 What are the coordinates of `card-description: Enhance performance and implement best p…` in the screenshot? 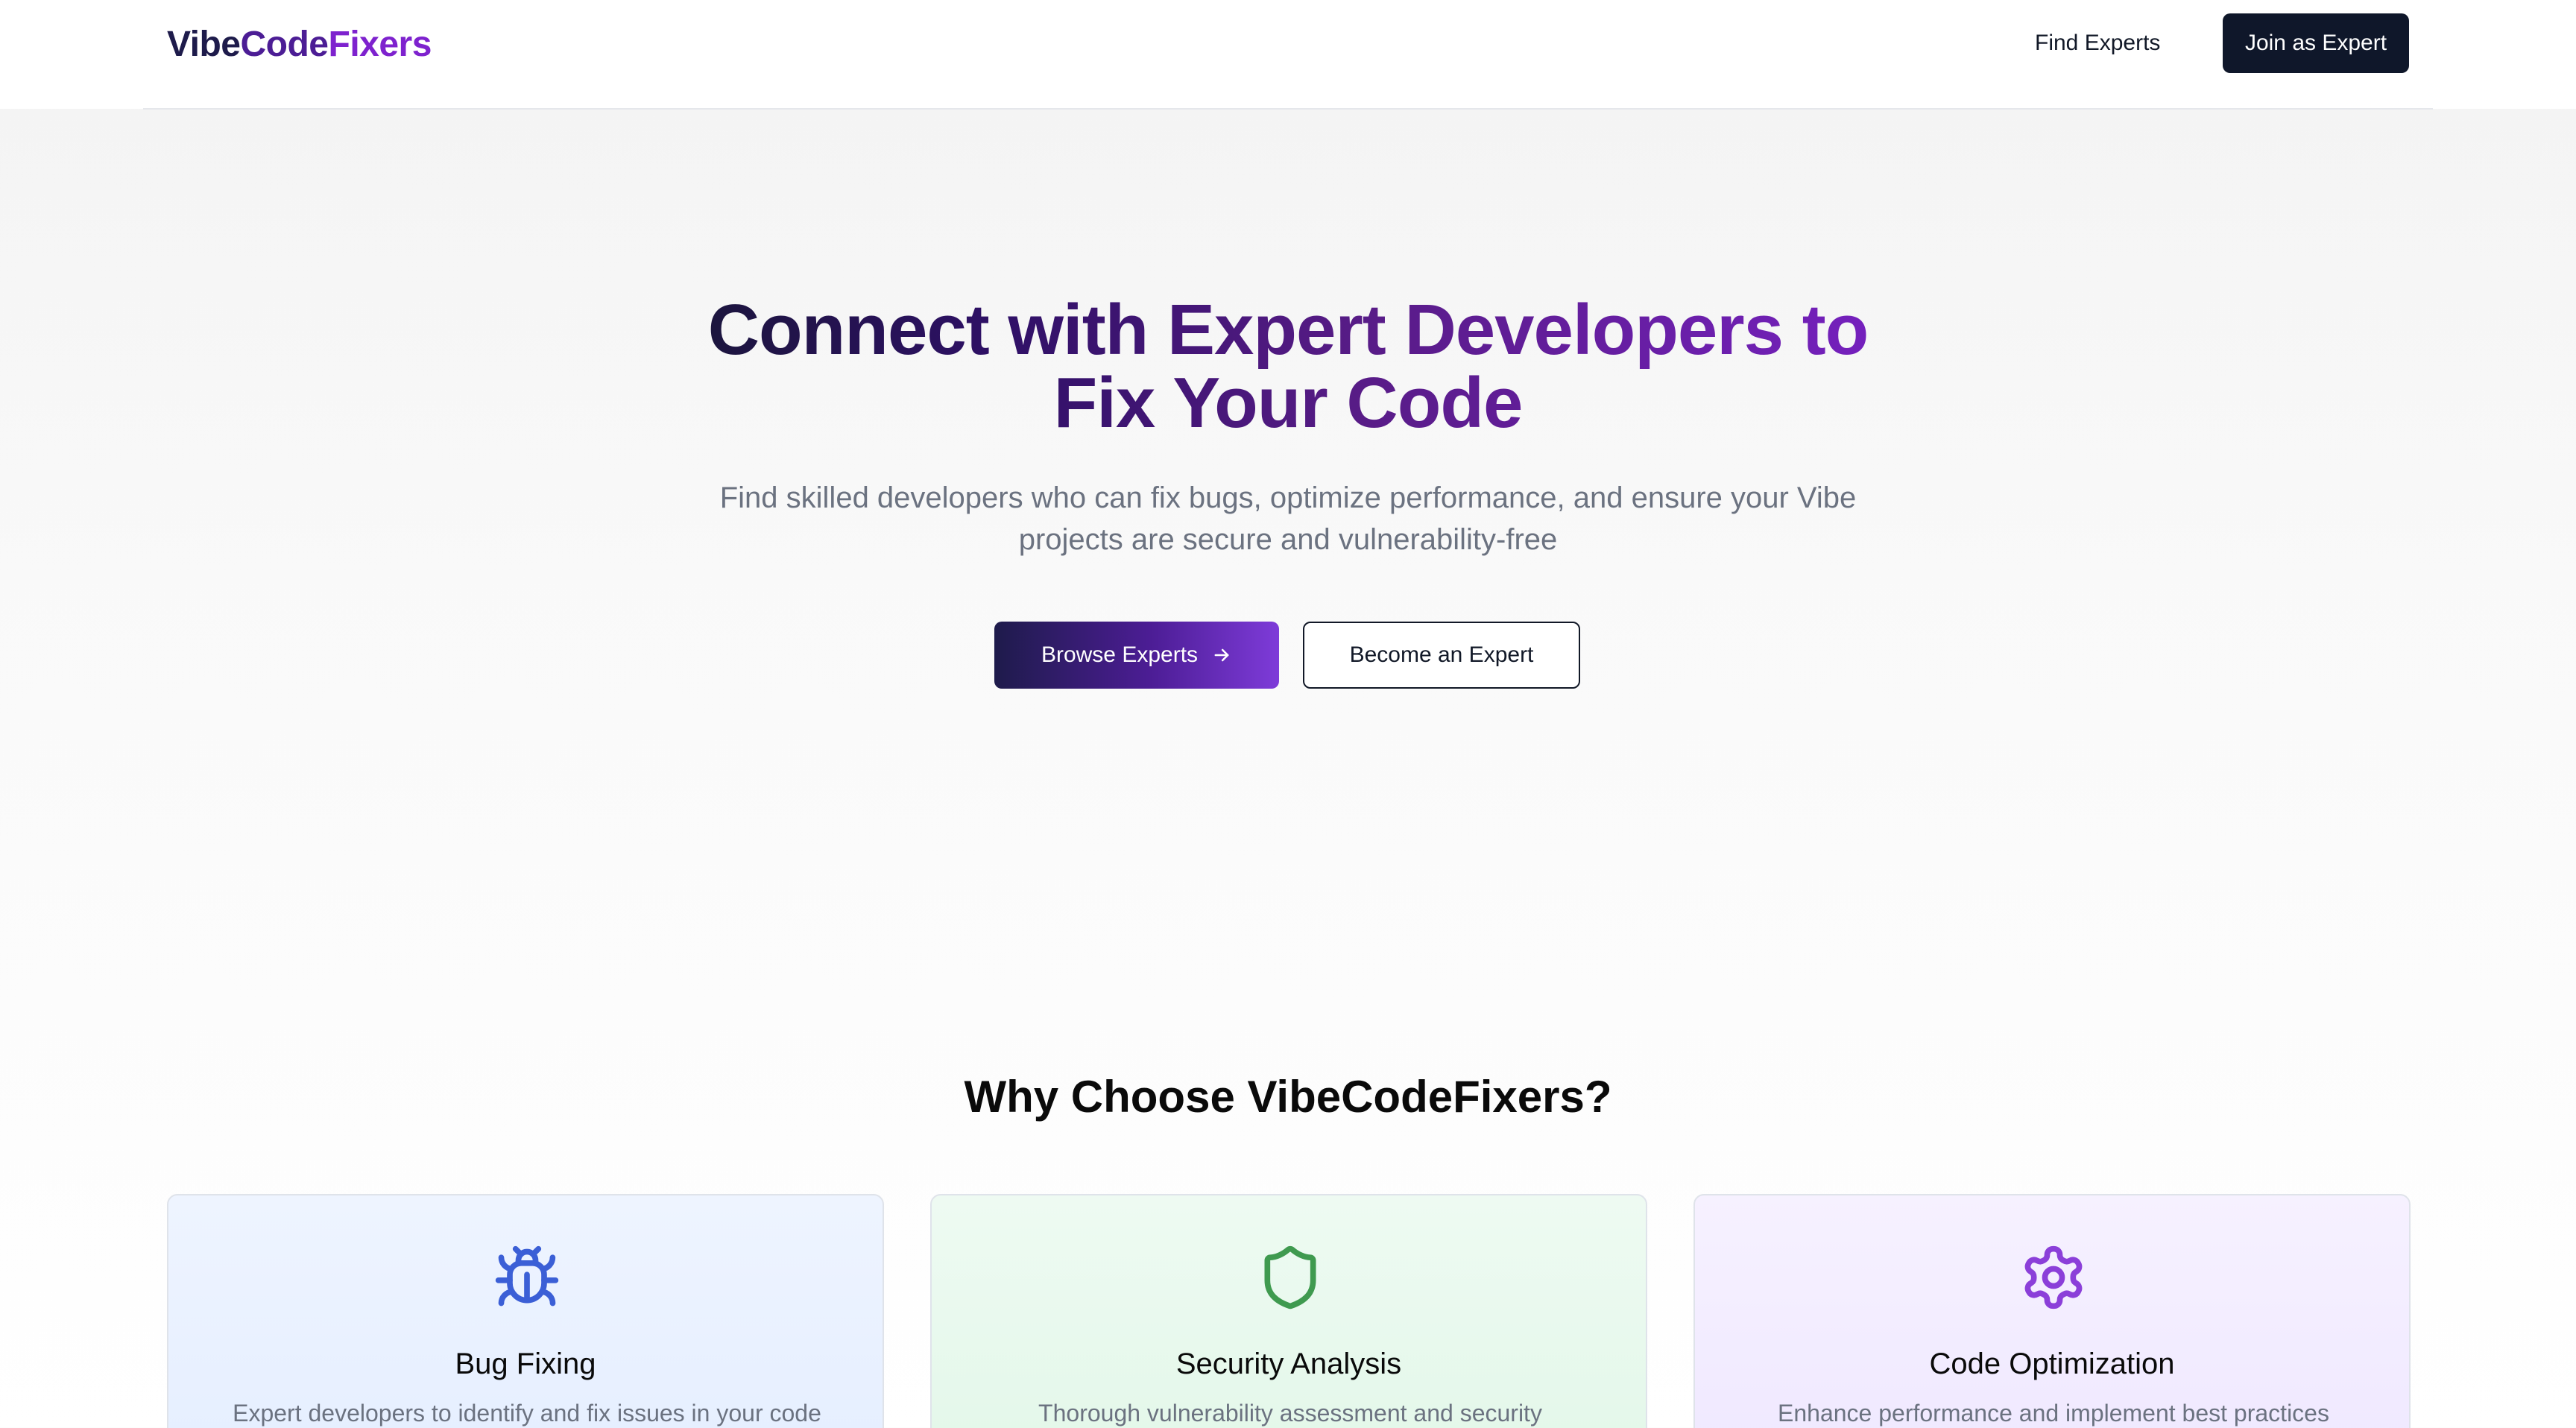 It's located at (2053, 1413).